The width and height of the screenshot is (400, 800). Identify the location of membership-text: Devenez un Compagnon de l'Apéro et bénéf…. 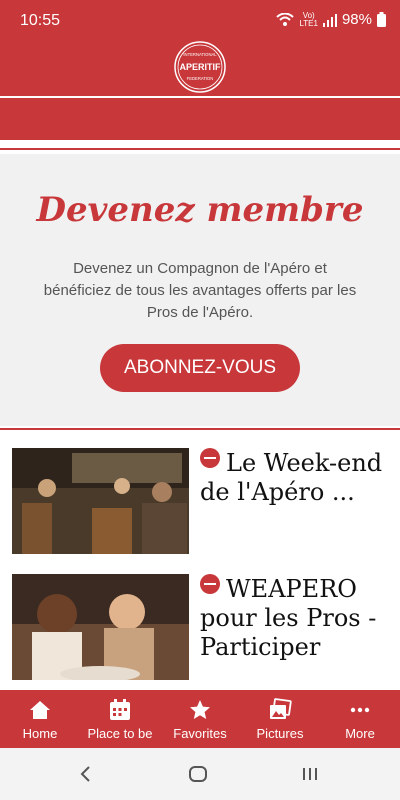
(200, 290).